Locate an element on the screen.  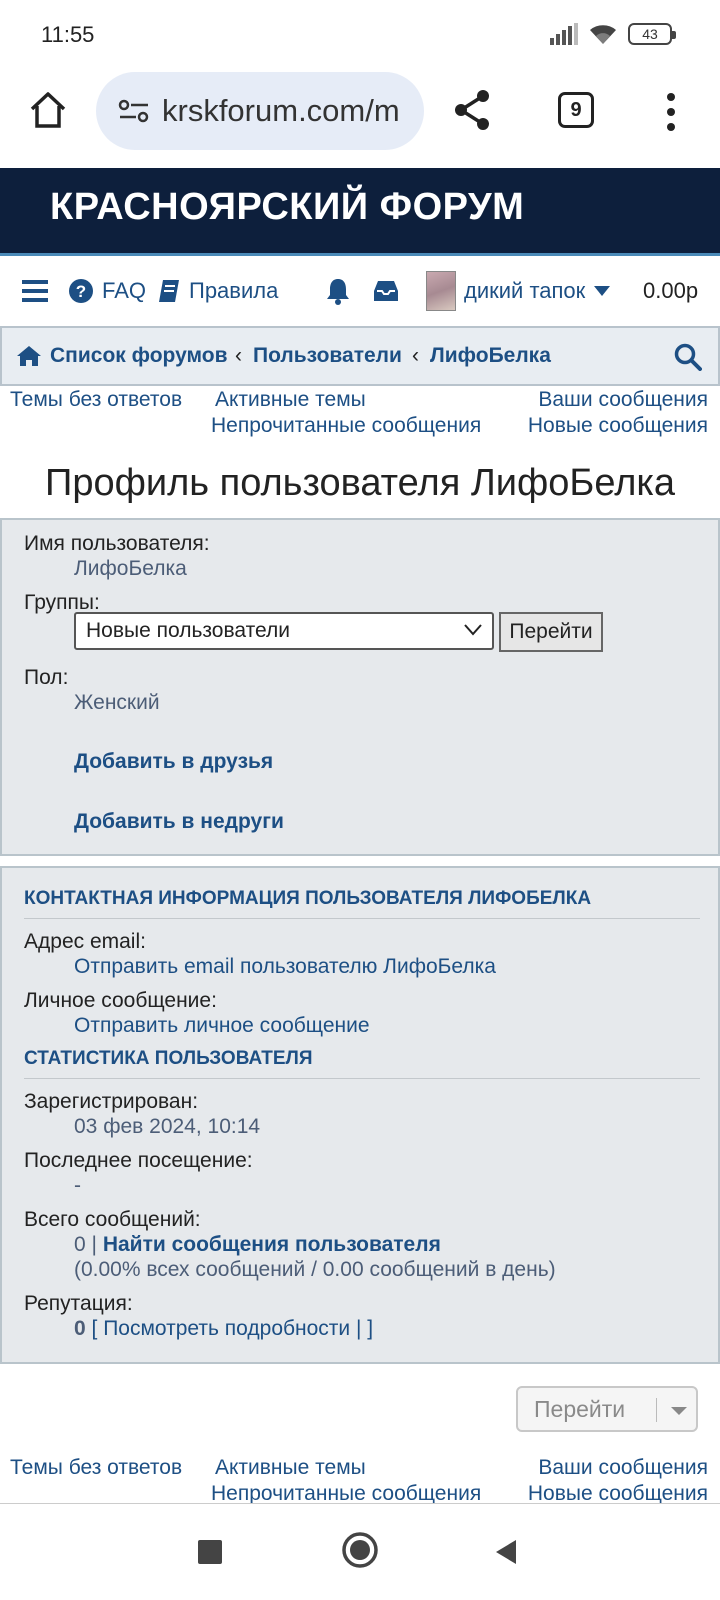
registered-label: Зарегистрирован: is located at coordinates (111, 1101).